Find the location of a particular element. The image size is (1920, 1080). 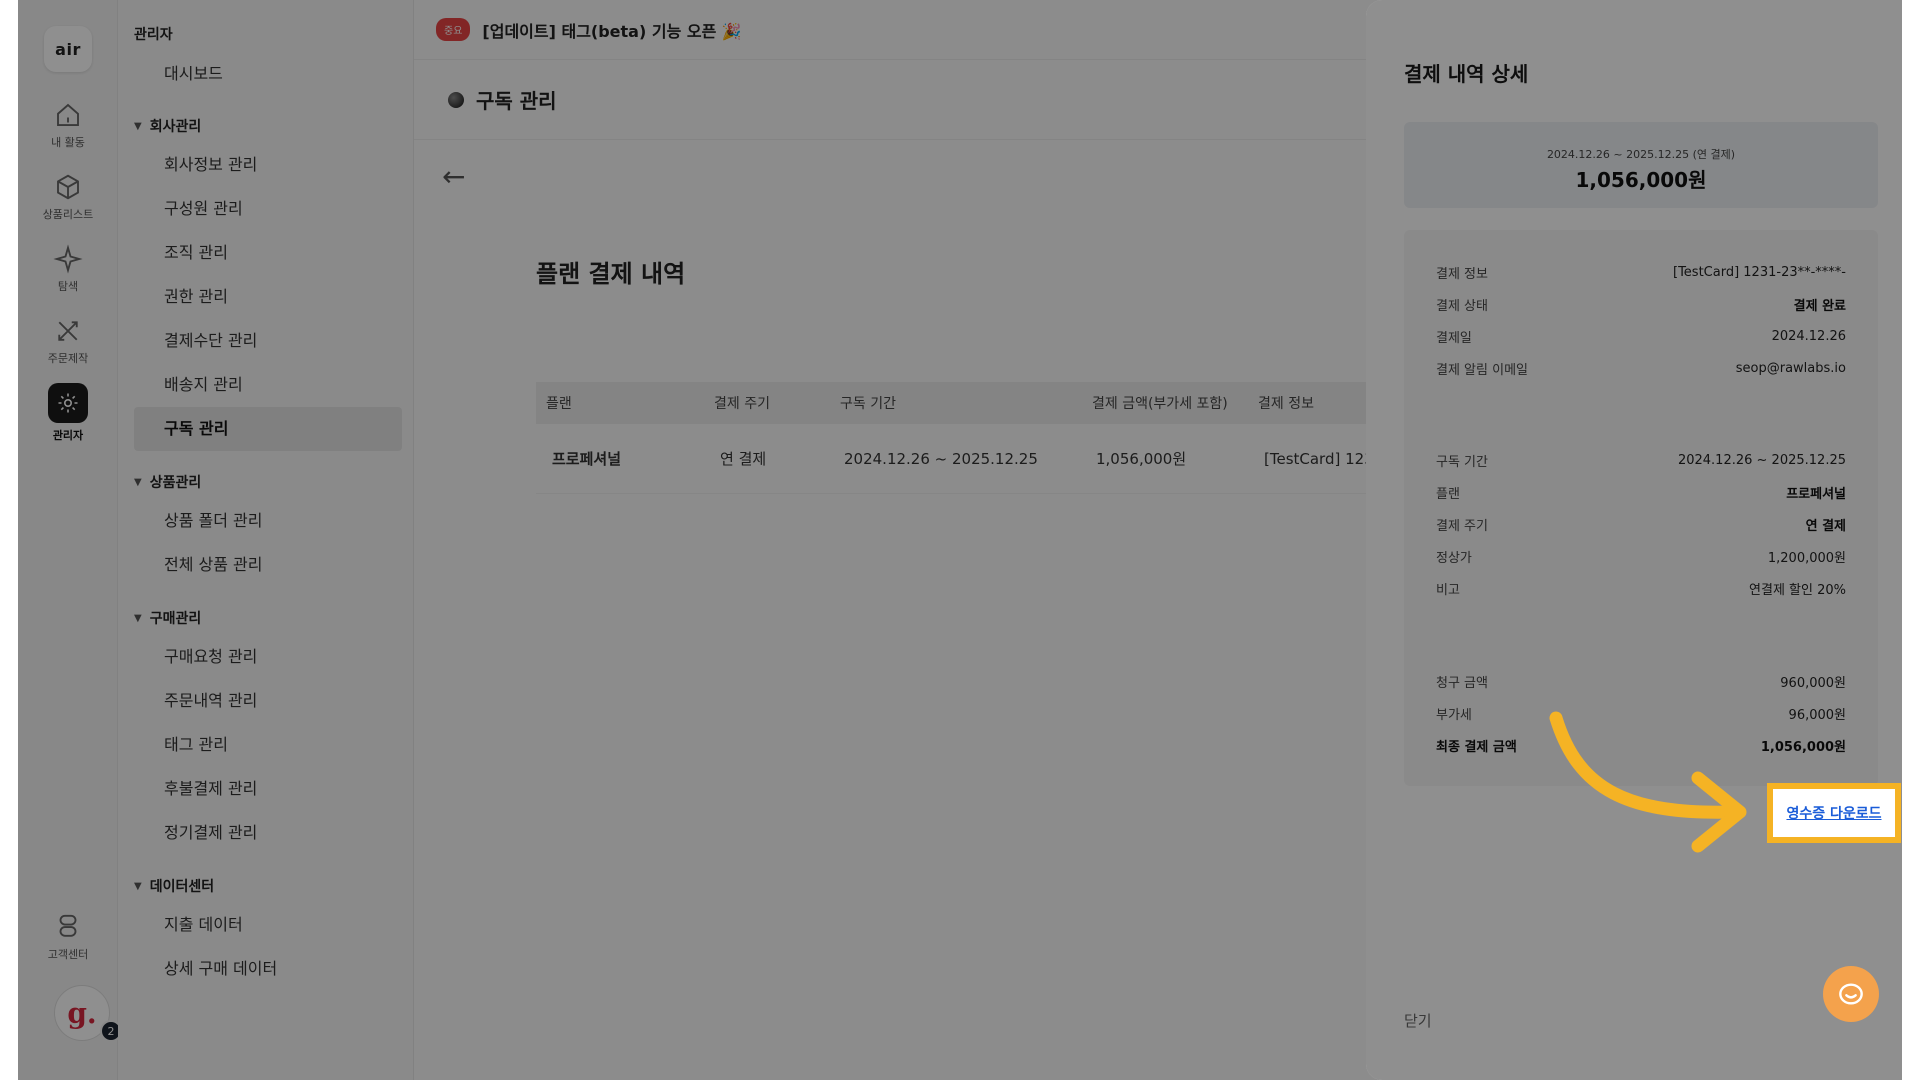

detail-key: 결제 정보 is located at coordinates (1462, 274).